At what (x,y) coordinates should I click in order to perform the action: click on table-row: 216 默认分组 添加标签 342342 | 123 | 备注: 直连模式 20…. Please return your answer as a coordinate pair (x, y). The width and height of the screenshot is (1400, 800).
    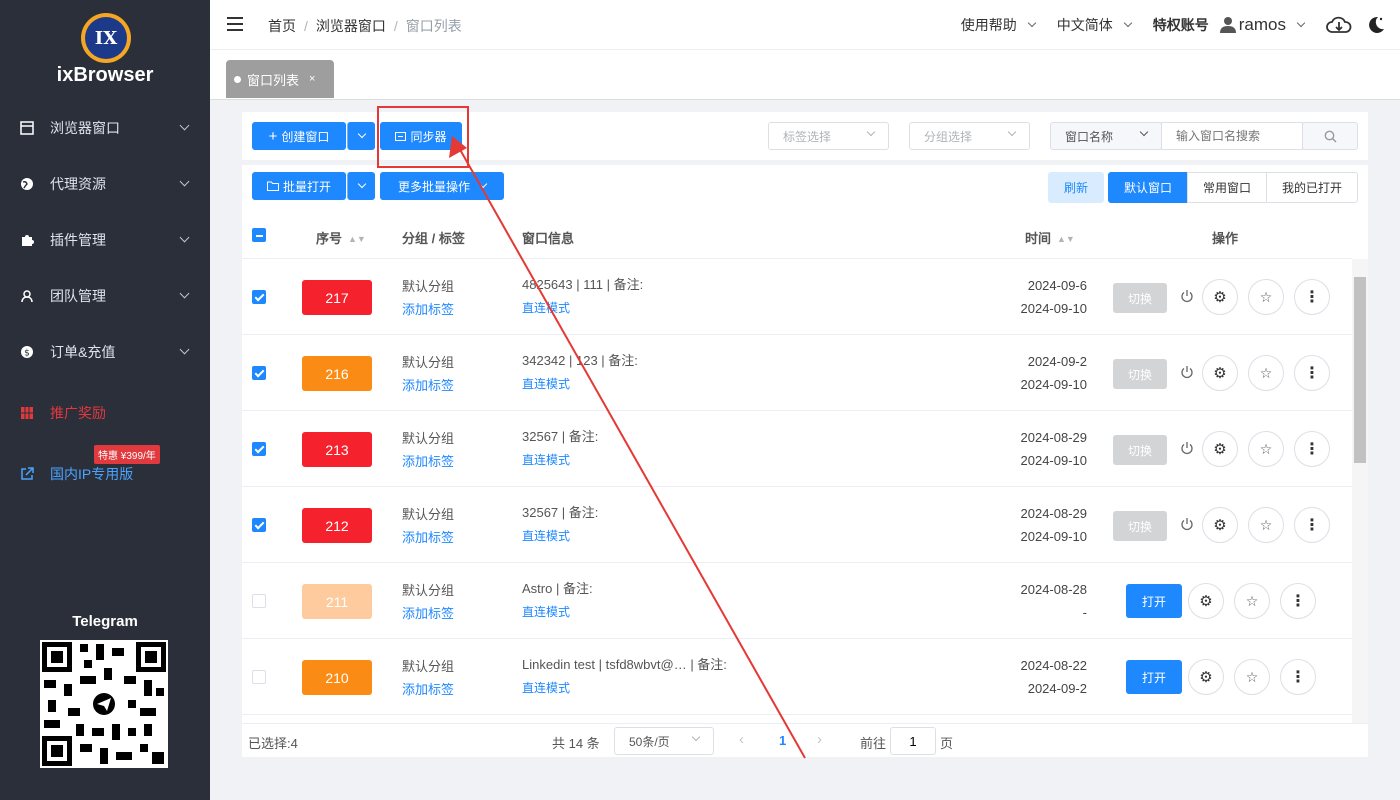
    Looking at the image, I should click on (797, 373).